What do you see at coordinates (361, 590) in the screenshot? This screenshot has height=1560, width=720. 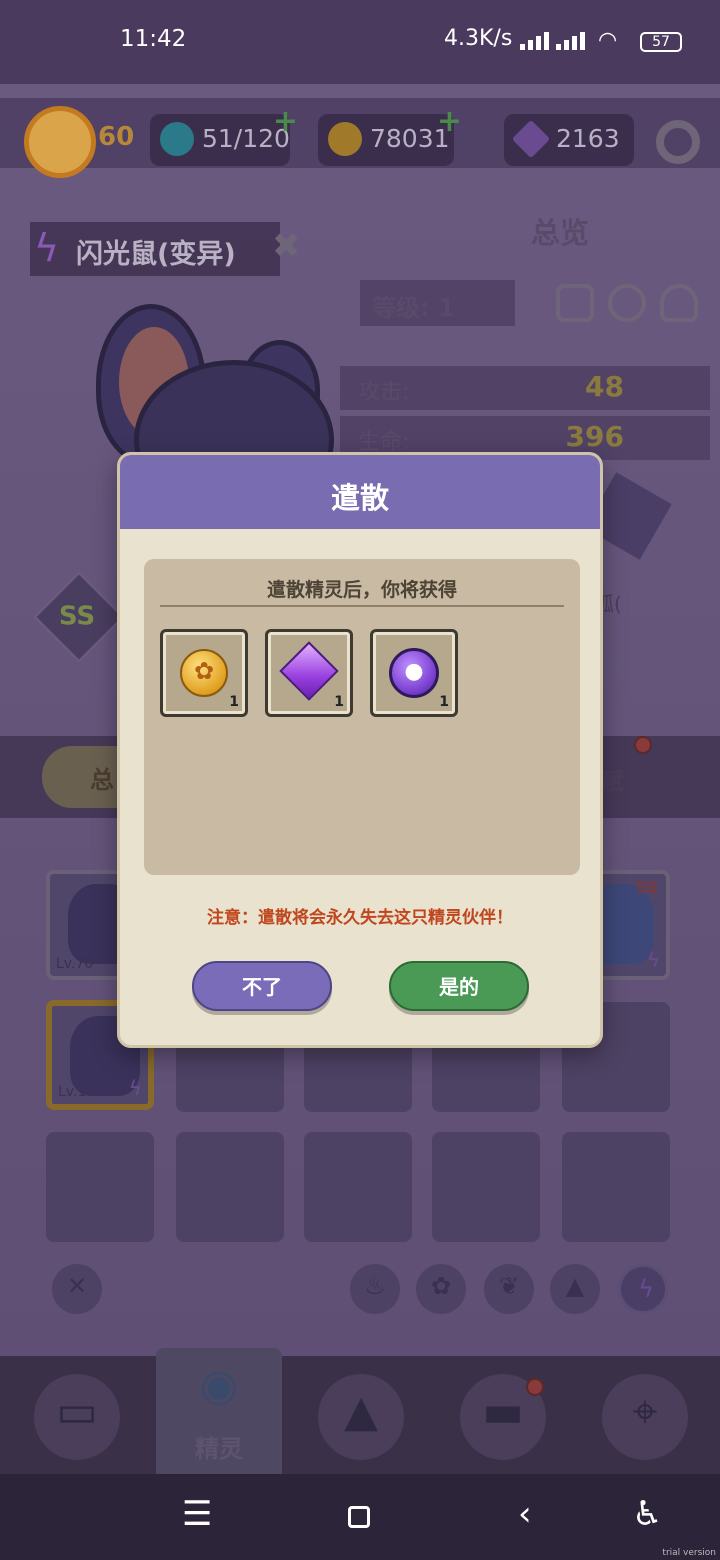 I see `reward-subtitle: 遣散精灵后，你将获得` at bounding box center [361, 590].